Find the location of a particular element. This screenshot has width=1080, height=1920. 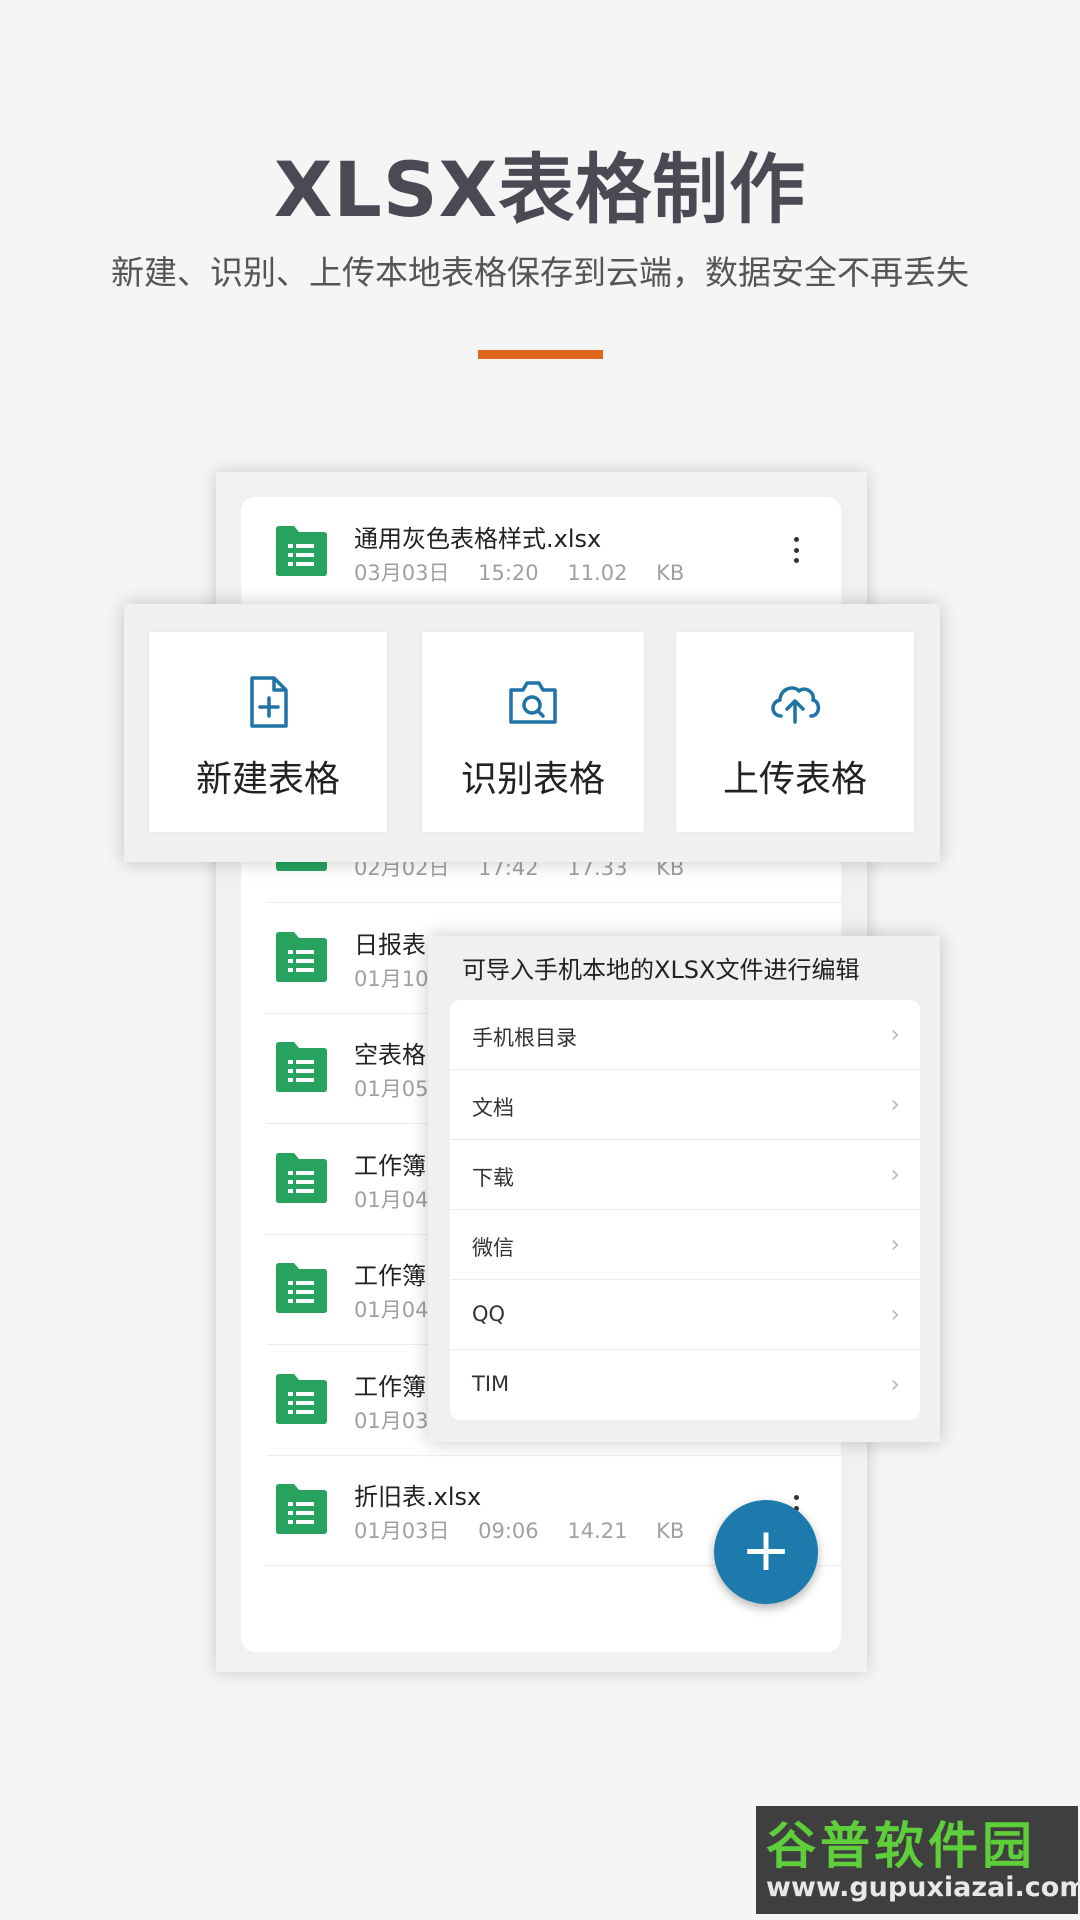

new-sheet-label: 新建表格 is located at coordinates (267, 779).